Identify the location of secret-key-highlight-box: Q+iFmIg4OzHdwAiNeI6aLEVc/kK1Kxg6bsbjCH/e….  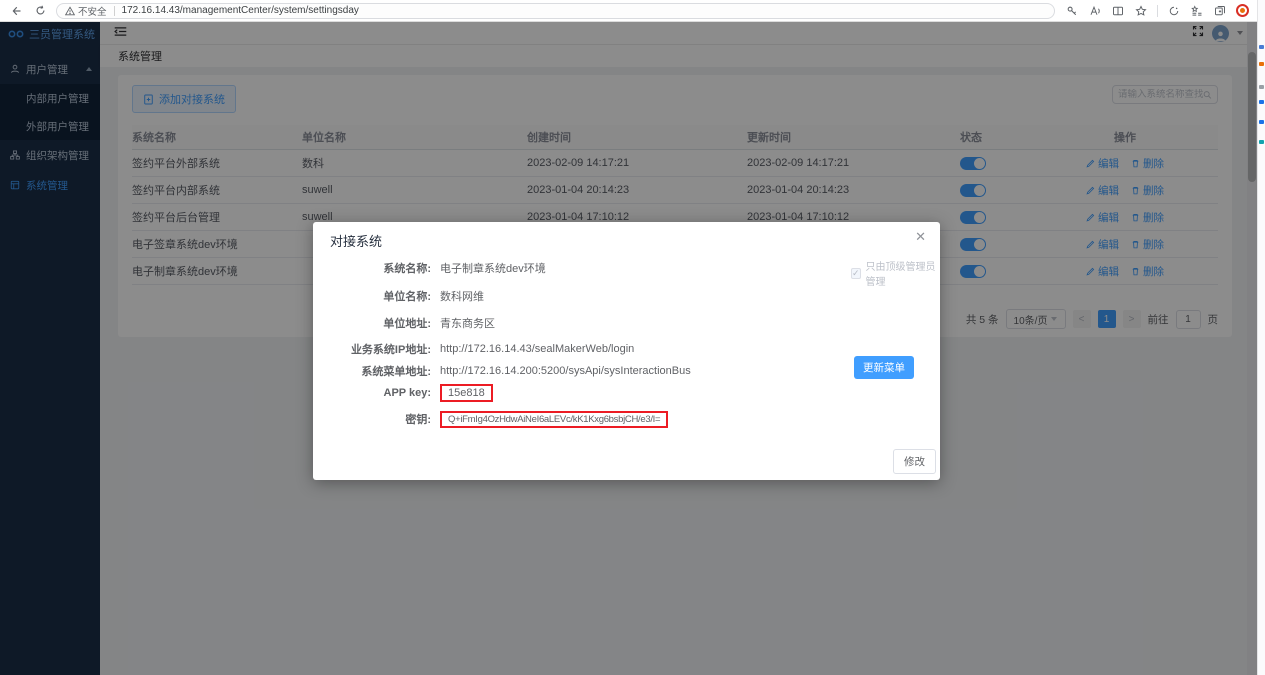
(554, 419).